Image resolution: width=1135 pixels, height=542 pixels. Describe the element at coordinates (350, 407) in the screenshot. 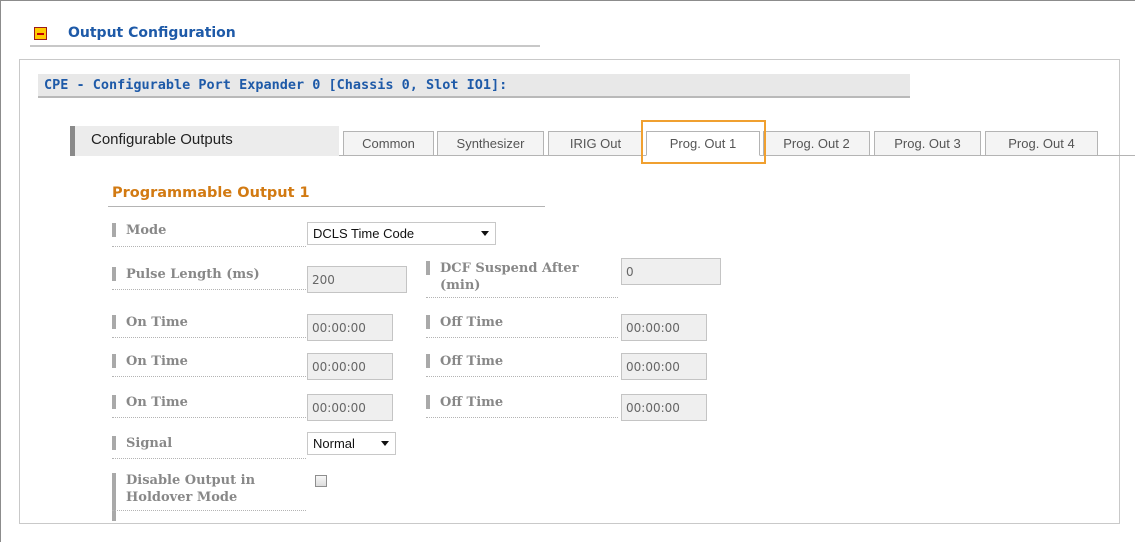

I see `on-time-field-3: 00:00:00` at that location.